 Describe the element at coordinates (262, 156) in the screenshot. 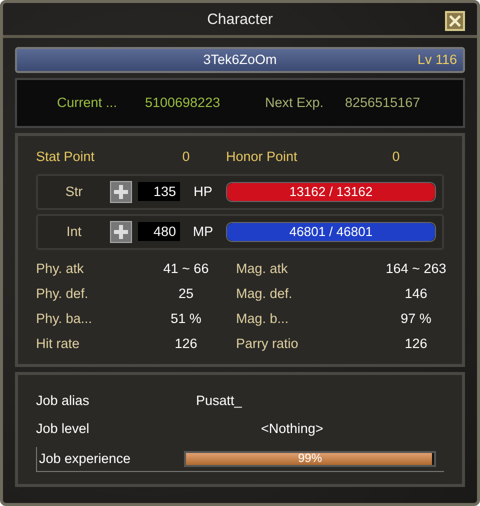

I see `point-label: Honor Point` at that location.